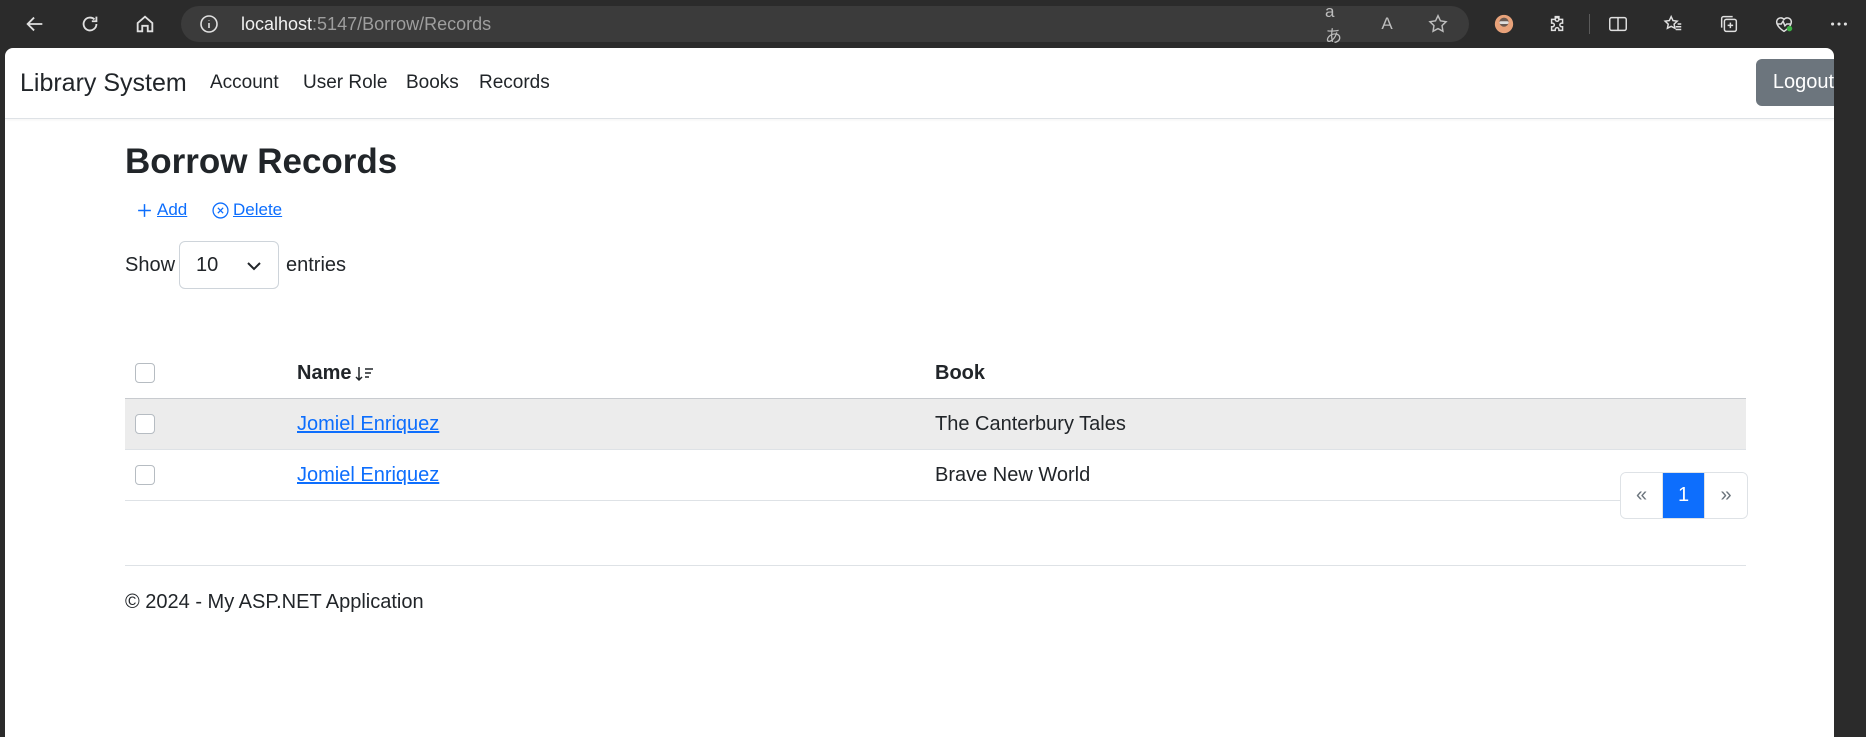 This screenshot has width=1866, height=737. Describe the element at coordinates (1726, 495) in the screenshot. I see `pagination-next: »` at that location.